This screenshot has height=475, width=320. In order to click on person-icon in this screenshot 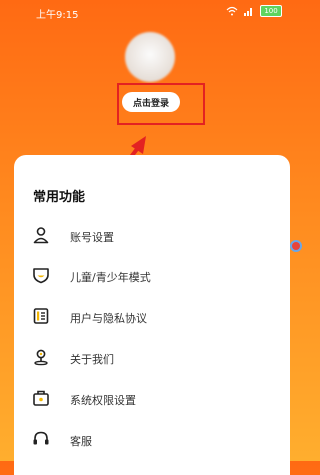, I will do `click(41, 235)`.